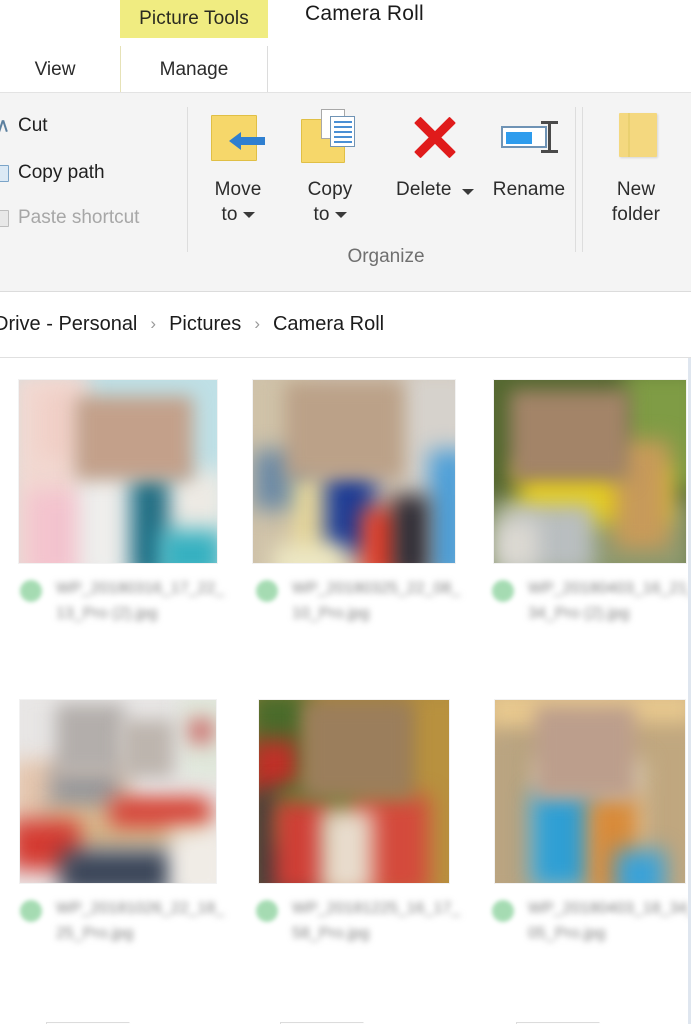  Describe the element at coordinates (529, 189) in the screenshot. I see `rename-caption: Rename` at that location.